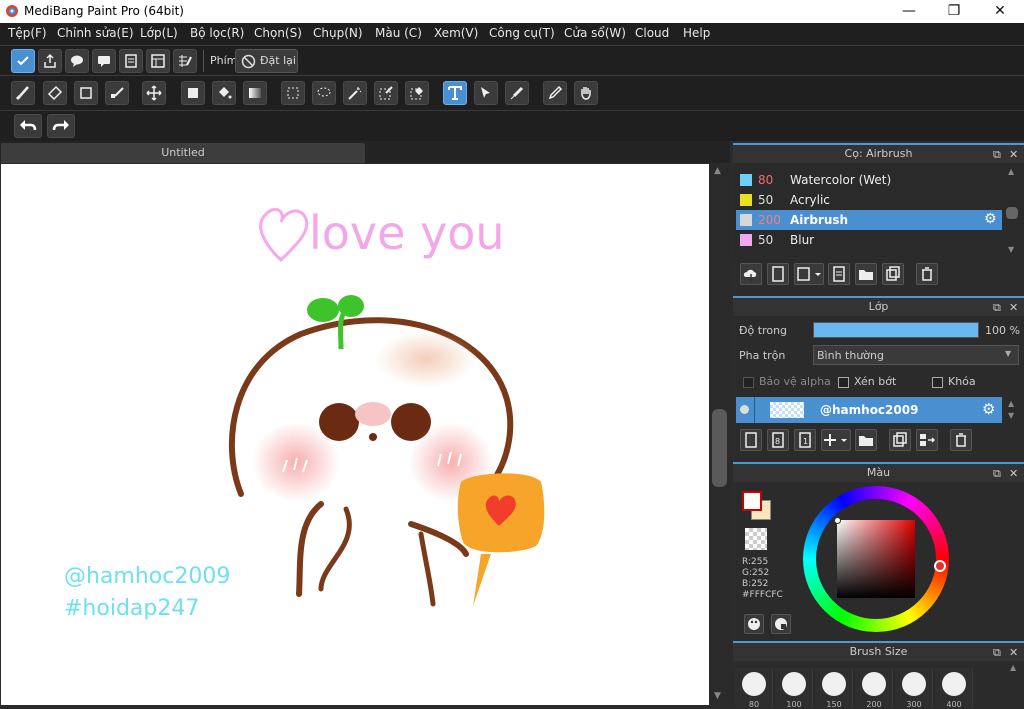  Describe the element at coordinates (794, 688) in the screenshot. I see `brush-size-preset: 100` at that location.